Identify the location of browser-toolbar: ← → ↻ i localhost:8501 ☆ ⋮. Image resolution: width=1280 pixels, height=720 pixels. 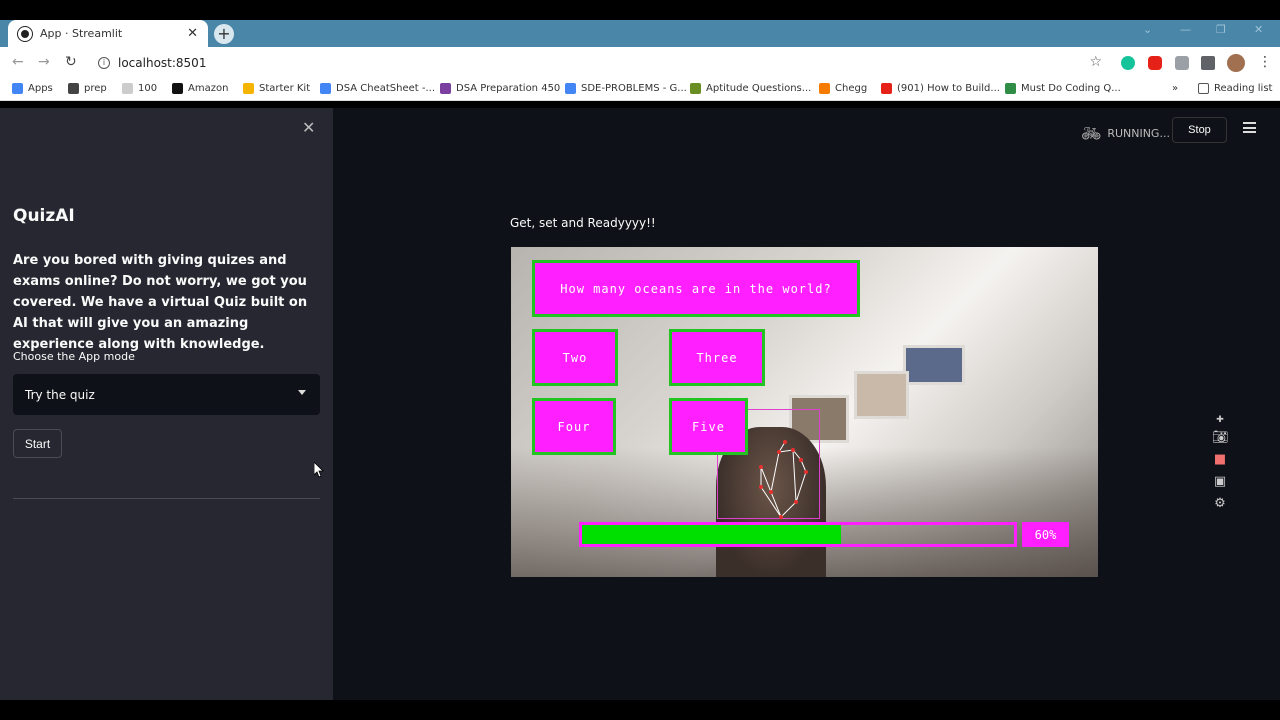
(640, 63).